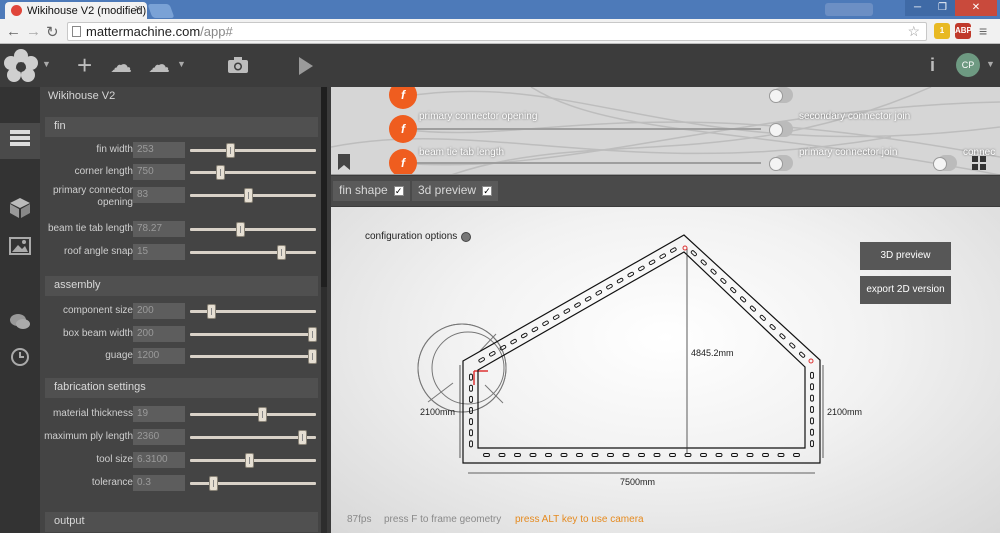  What do you see at coordinates (979, 163) in the screenshot?
I see `grid-view-icon` at bounding box center [979, 163].